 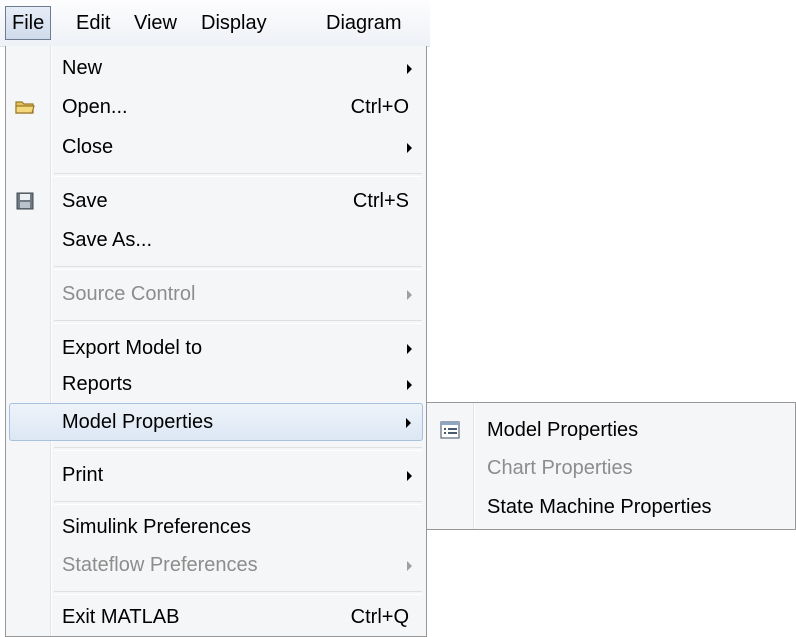 What do you see at coordinates (599, 507) in the screenshot?
I see `submenu-item-label: State Machine Properties` at bounding box center [599, 507].